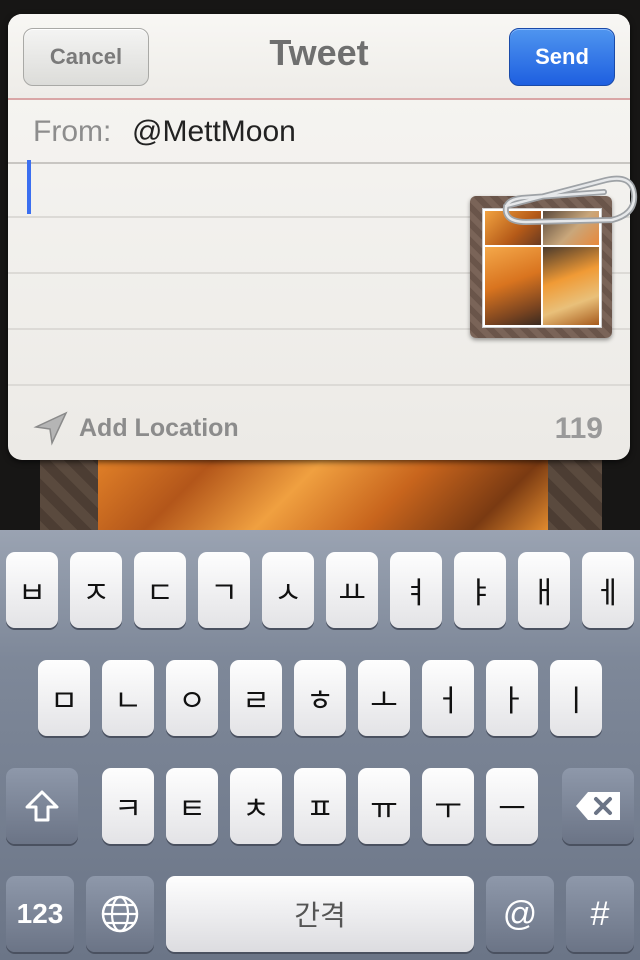 This screenshot has width=640, height=960. What do you see at coordinates (96, 590) in the screenshot?
I see `key: ㅈ` at bounding box center [96, 590].